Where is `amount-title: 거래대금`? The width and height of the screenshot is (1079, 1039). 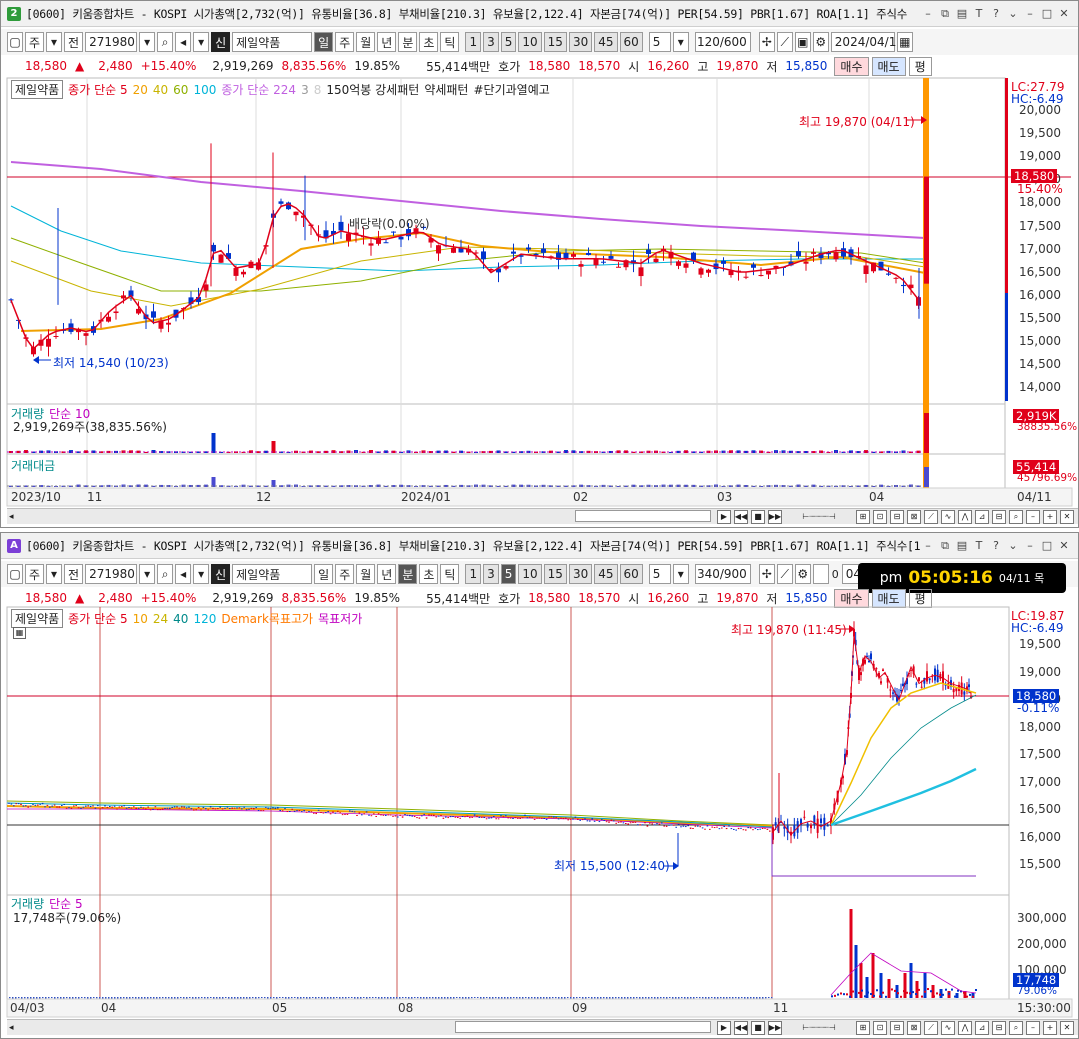
amount-title: 거래대금 is located at coordinates (33, 466).